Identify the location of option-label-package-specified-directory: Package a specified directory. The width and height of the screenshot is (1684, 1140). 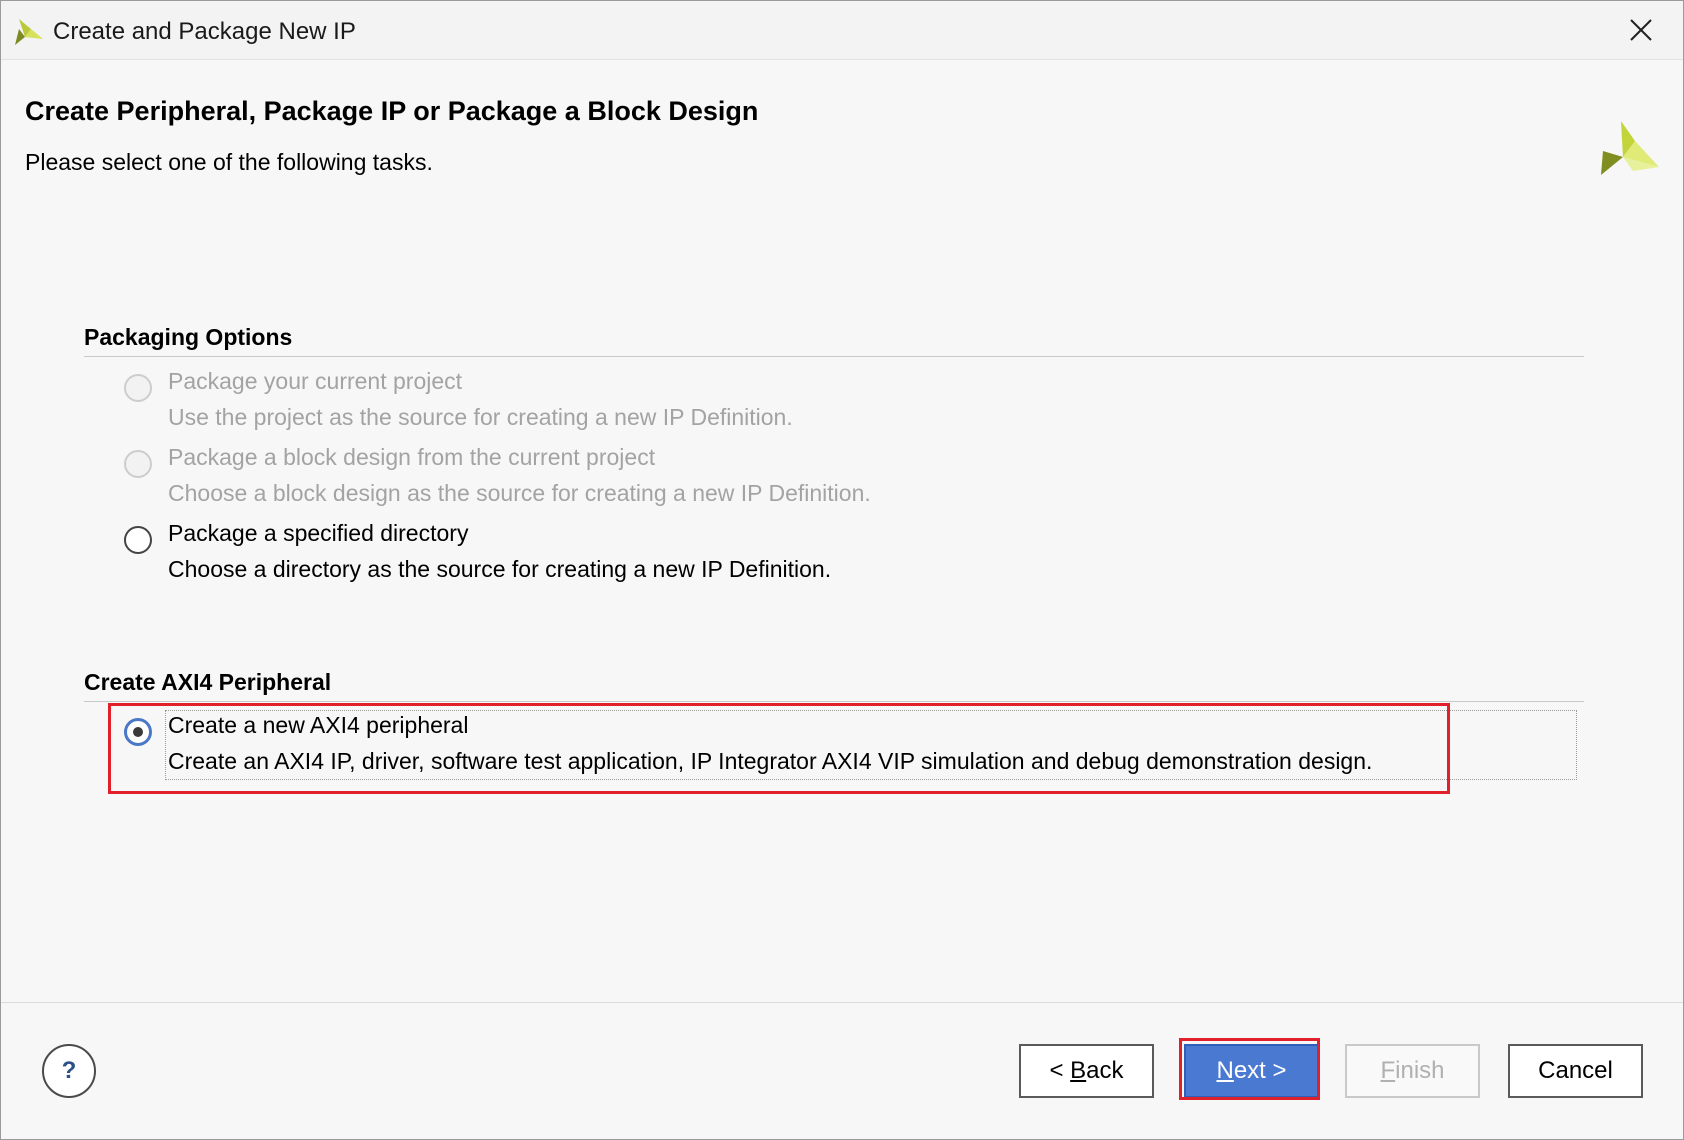
(318, 533).